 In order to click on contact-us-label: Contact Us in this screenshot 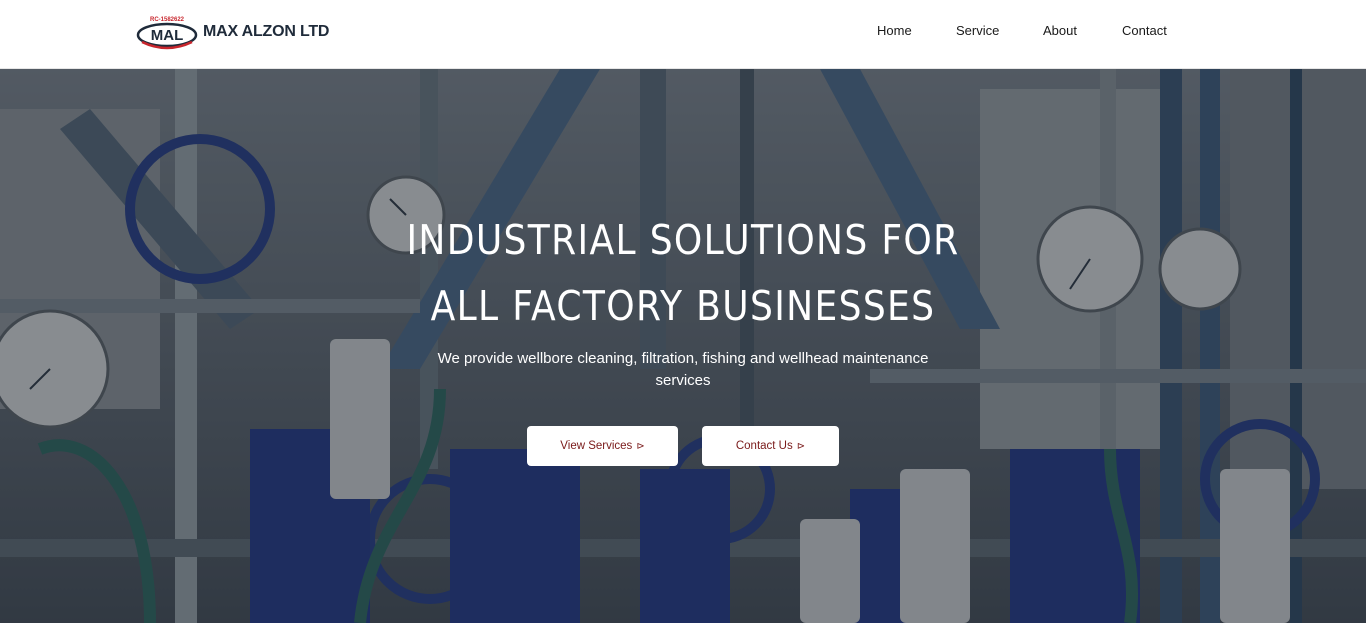, I will do `click(764, 446)`.